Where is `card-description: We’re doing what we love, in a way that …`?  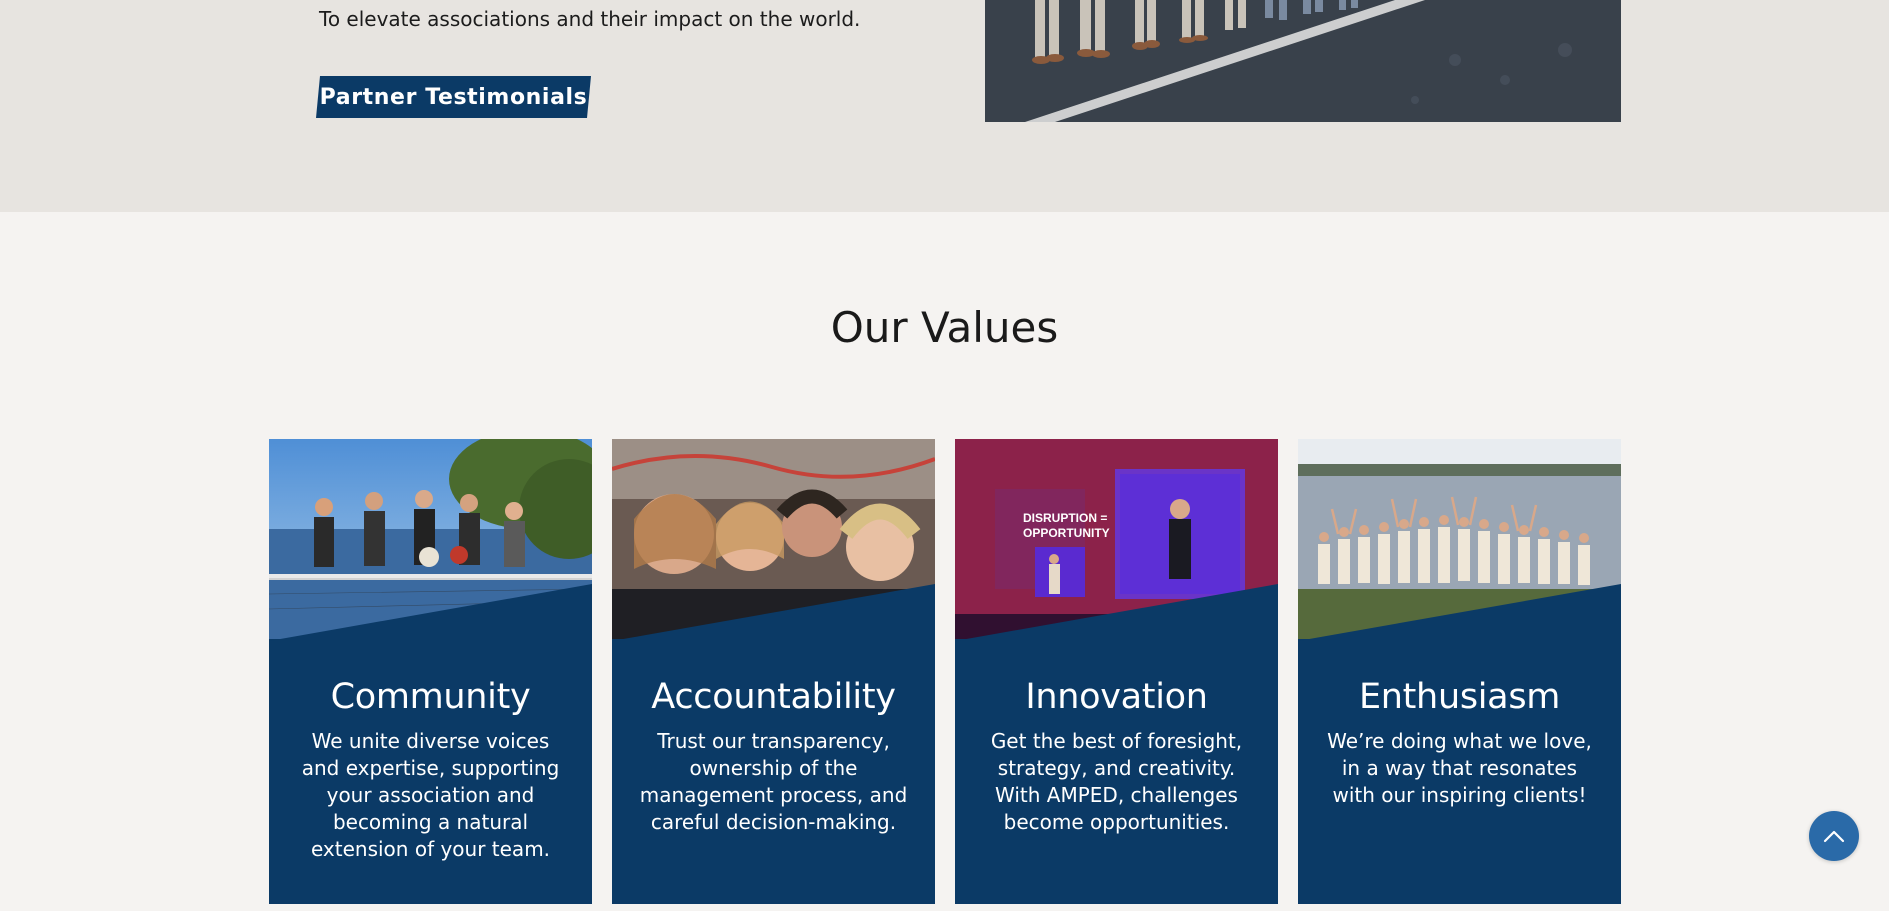
card-description: We’re doing what we love, in a way that … is located at coordinates (1459, 768).